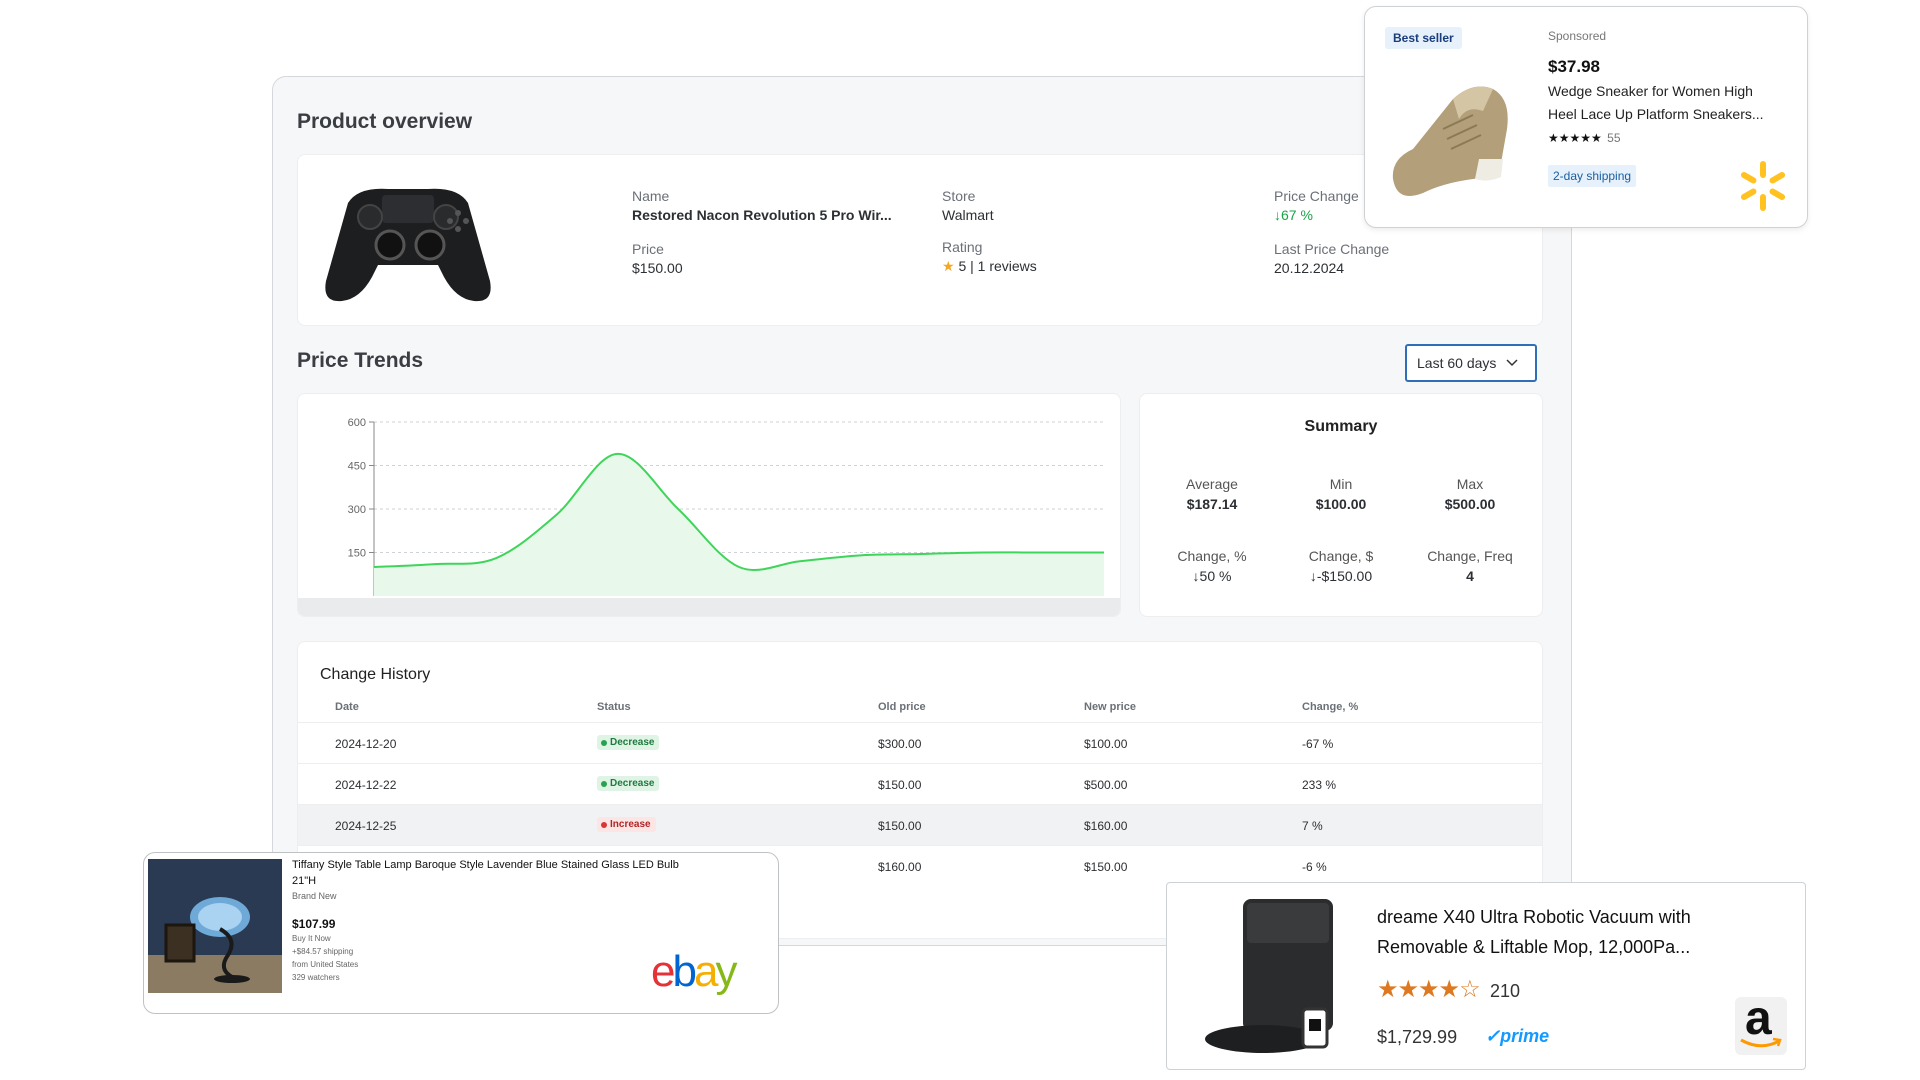  What do you see at coordinates (314, 896) in the screenshot?
I see `condition-label: Brand New` at bounding box center [314, 896].